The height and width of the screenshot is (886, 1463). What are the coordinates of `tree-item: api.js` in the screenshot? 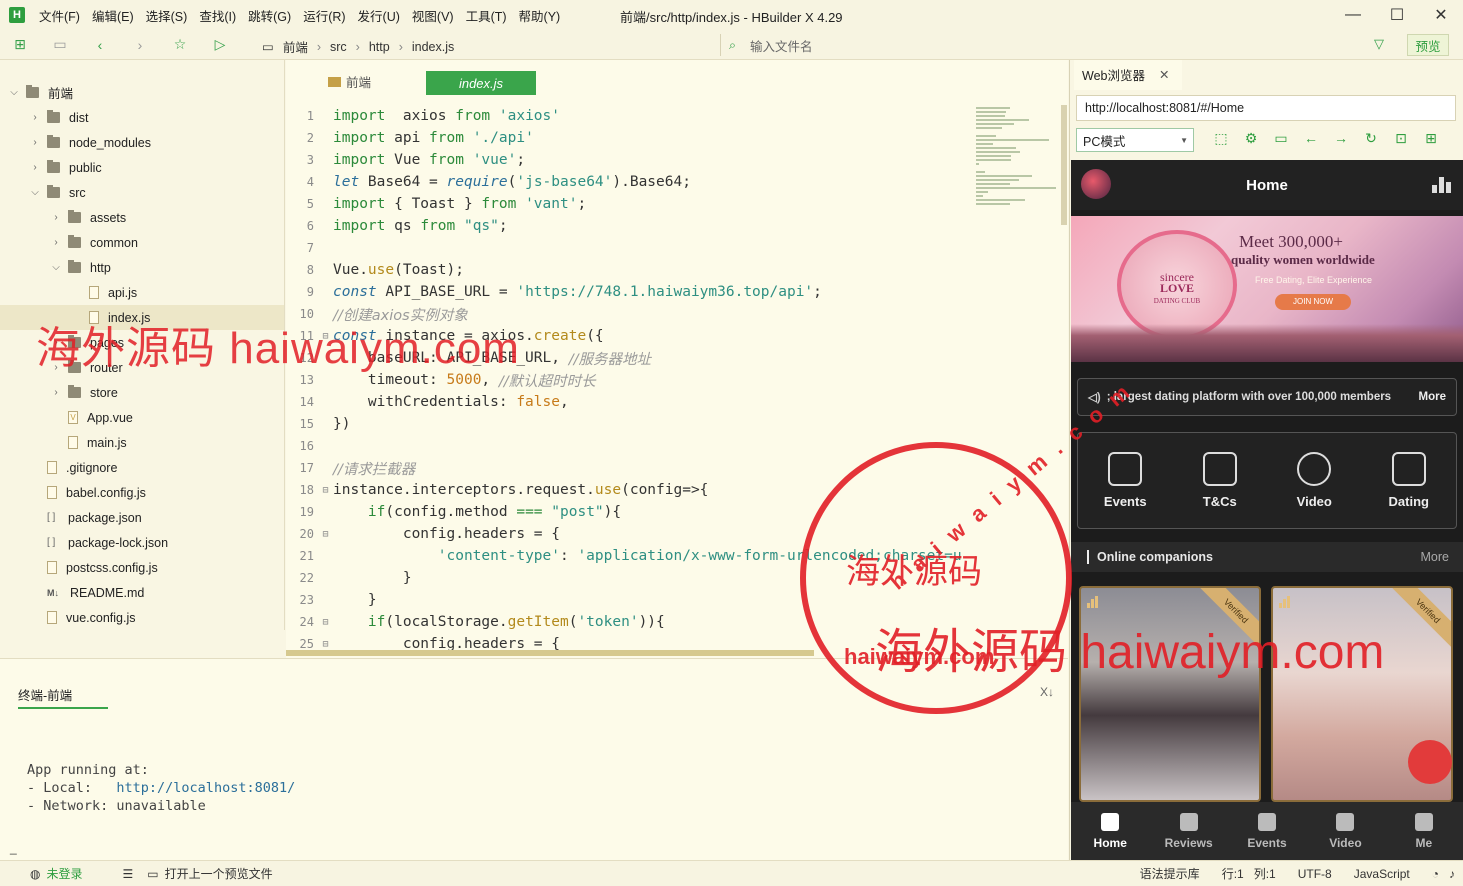 It's located at (142, 292).